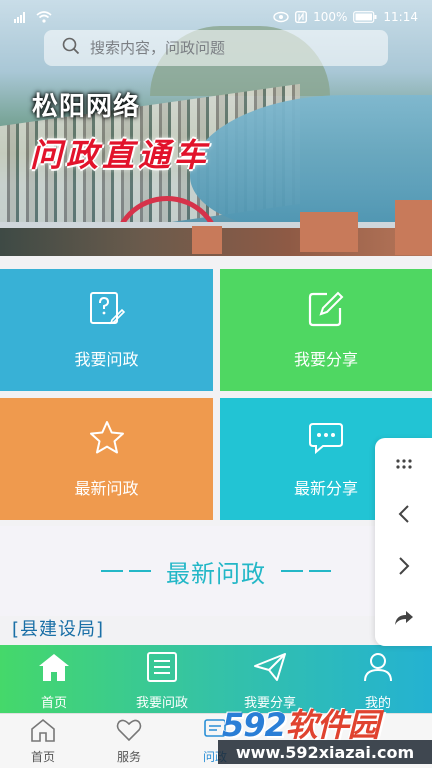 Image resolution: width=432 pixels, height=768 pixels. Describe the element at coordinates (54, 669) in the screenshot. I see `home-icon` at that location.